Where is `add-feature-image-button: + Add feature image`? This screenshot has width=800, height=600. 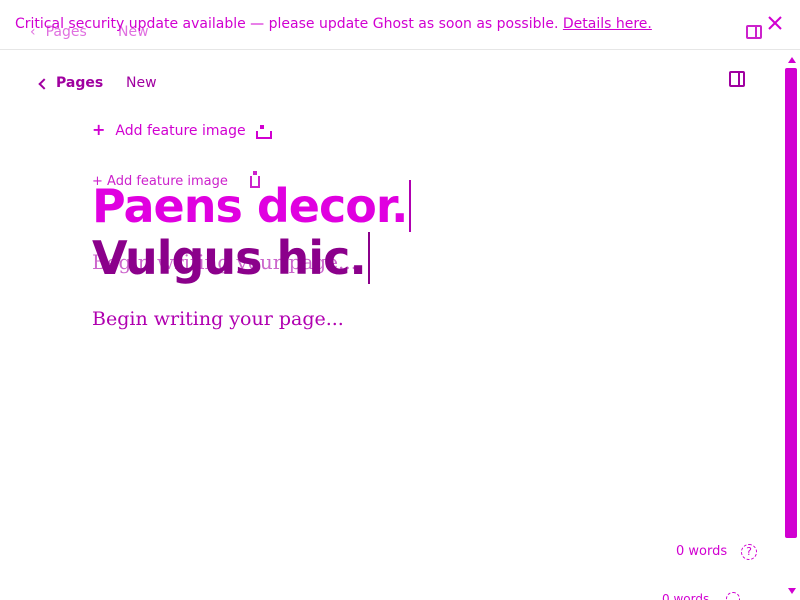
add-feature-image-button: + Add feature image is located at coordinates (169, 129).